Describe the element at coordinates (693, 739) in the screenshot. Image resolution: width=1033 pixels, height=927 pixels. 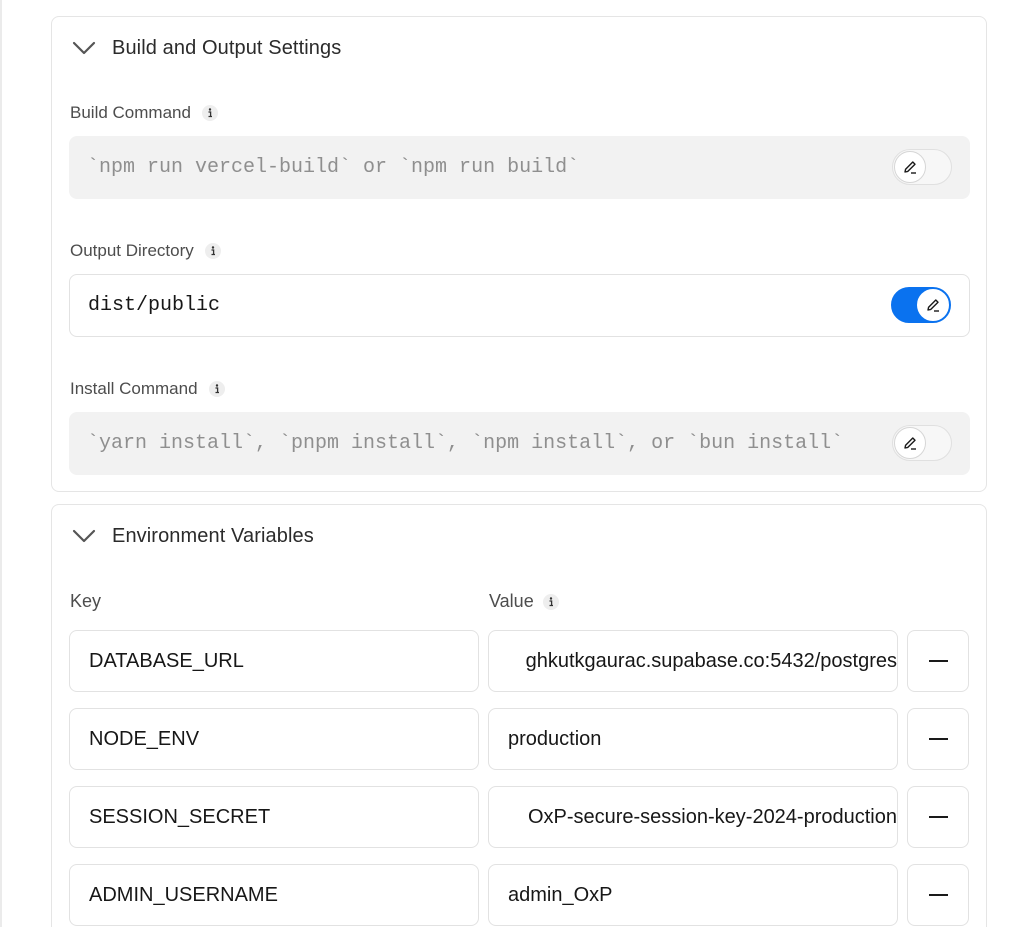
I see `env-value-input: production` at that location.